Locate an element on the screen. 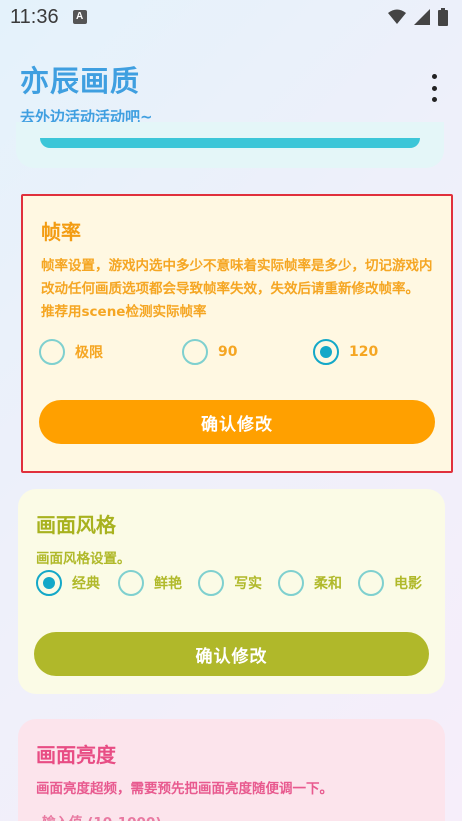 Image resolution: width=462 pixels, height=821 pixels. style-option-realistic: 写实 is located at coordinates (230, 583).